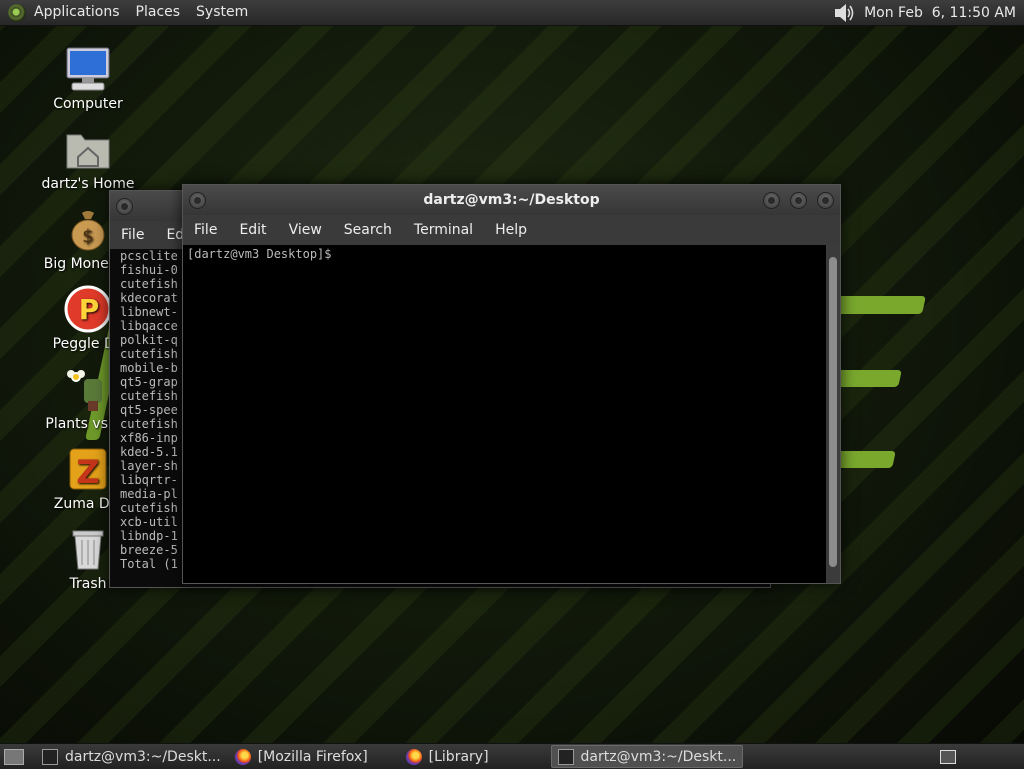 The height and width of the screenshot is (769, 1024). I want to click on volume-icon, so click(845, 13).